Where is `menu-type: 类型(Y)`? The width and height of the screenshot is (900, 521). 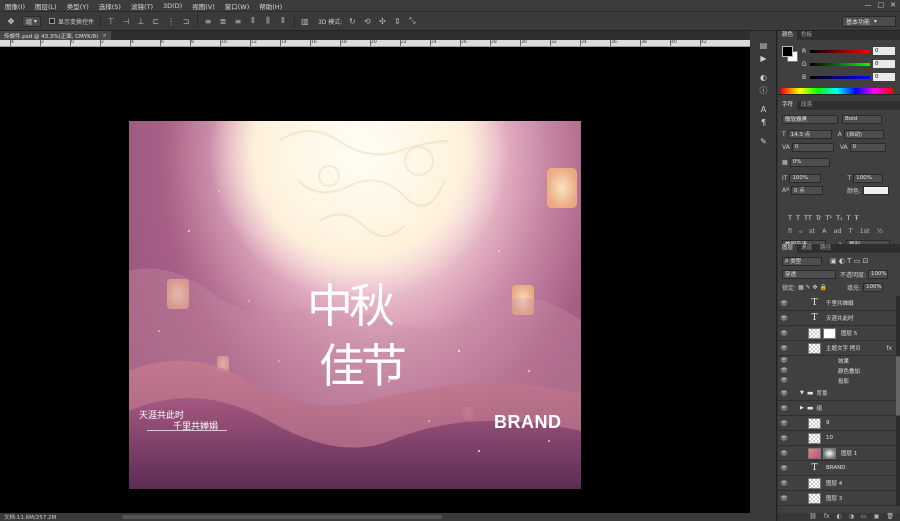 menu-type: 类型(Y) is located at coordinates (78, 6).